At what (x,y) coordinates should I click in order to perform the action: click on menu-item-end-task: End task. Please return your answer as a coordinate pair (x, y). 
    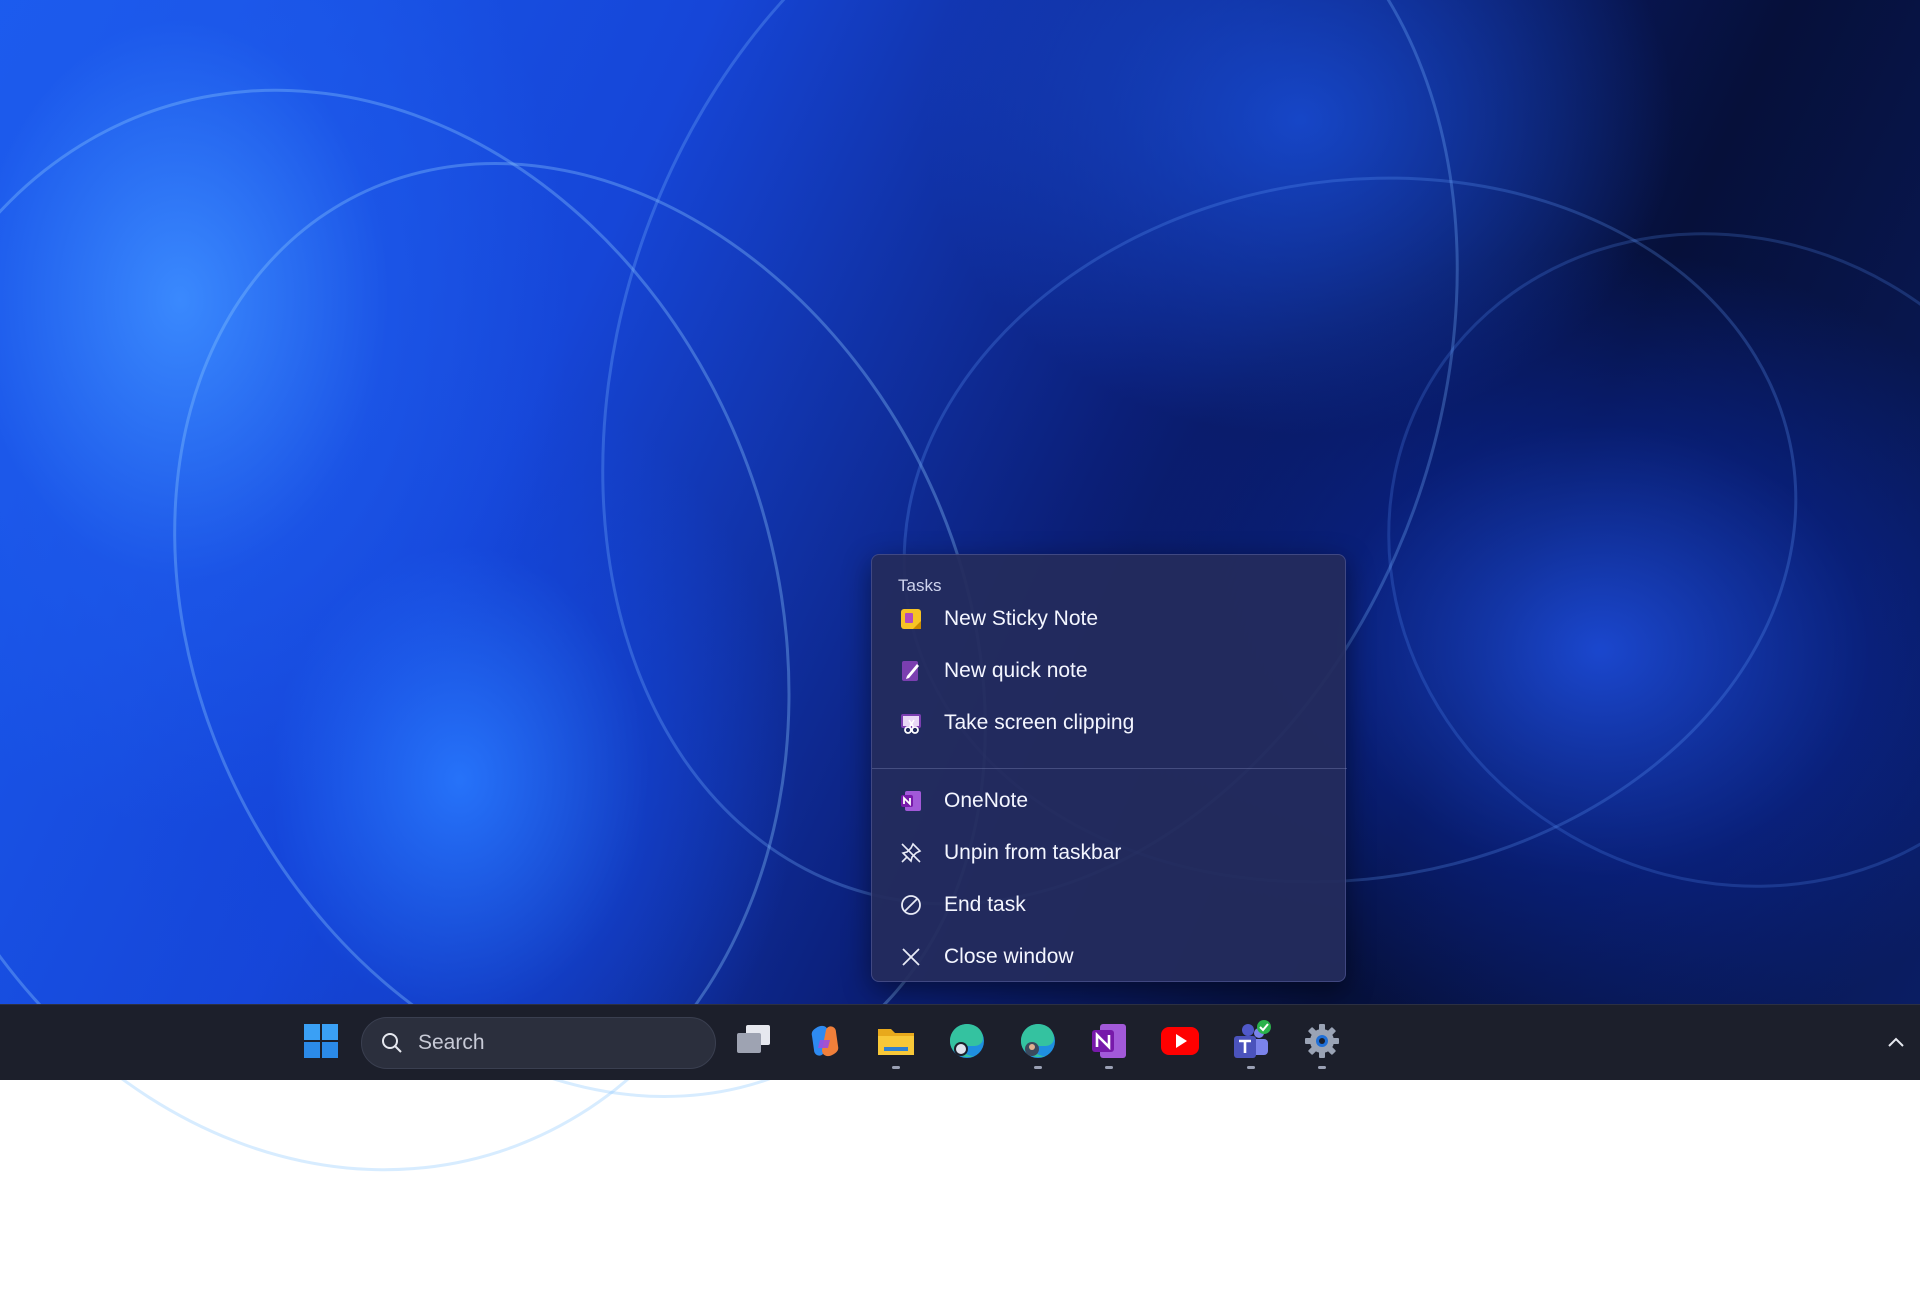
    Looking at the image, I should click on (1108, 905).